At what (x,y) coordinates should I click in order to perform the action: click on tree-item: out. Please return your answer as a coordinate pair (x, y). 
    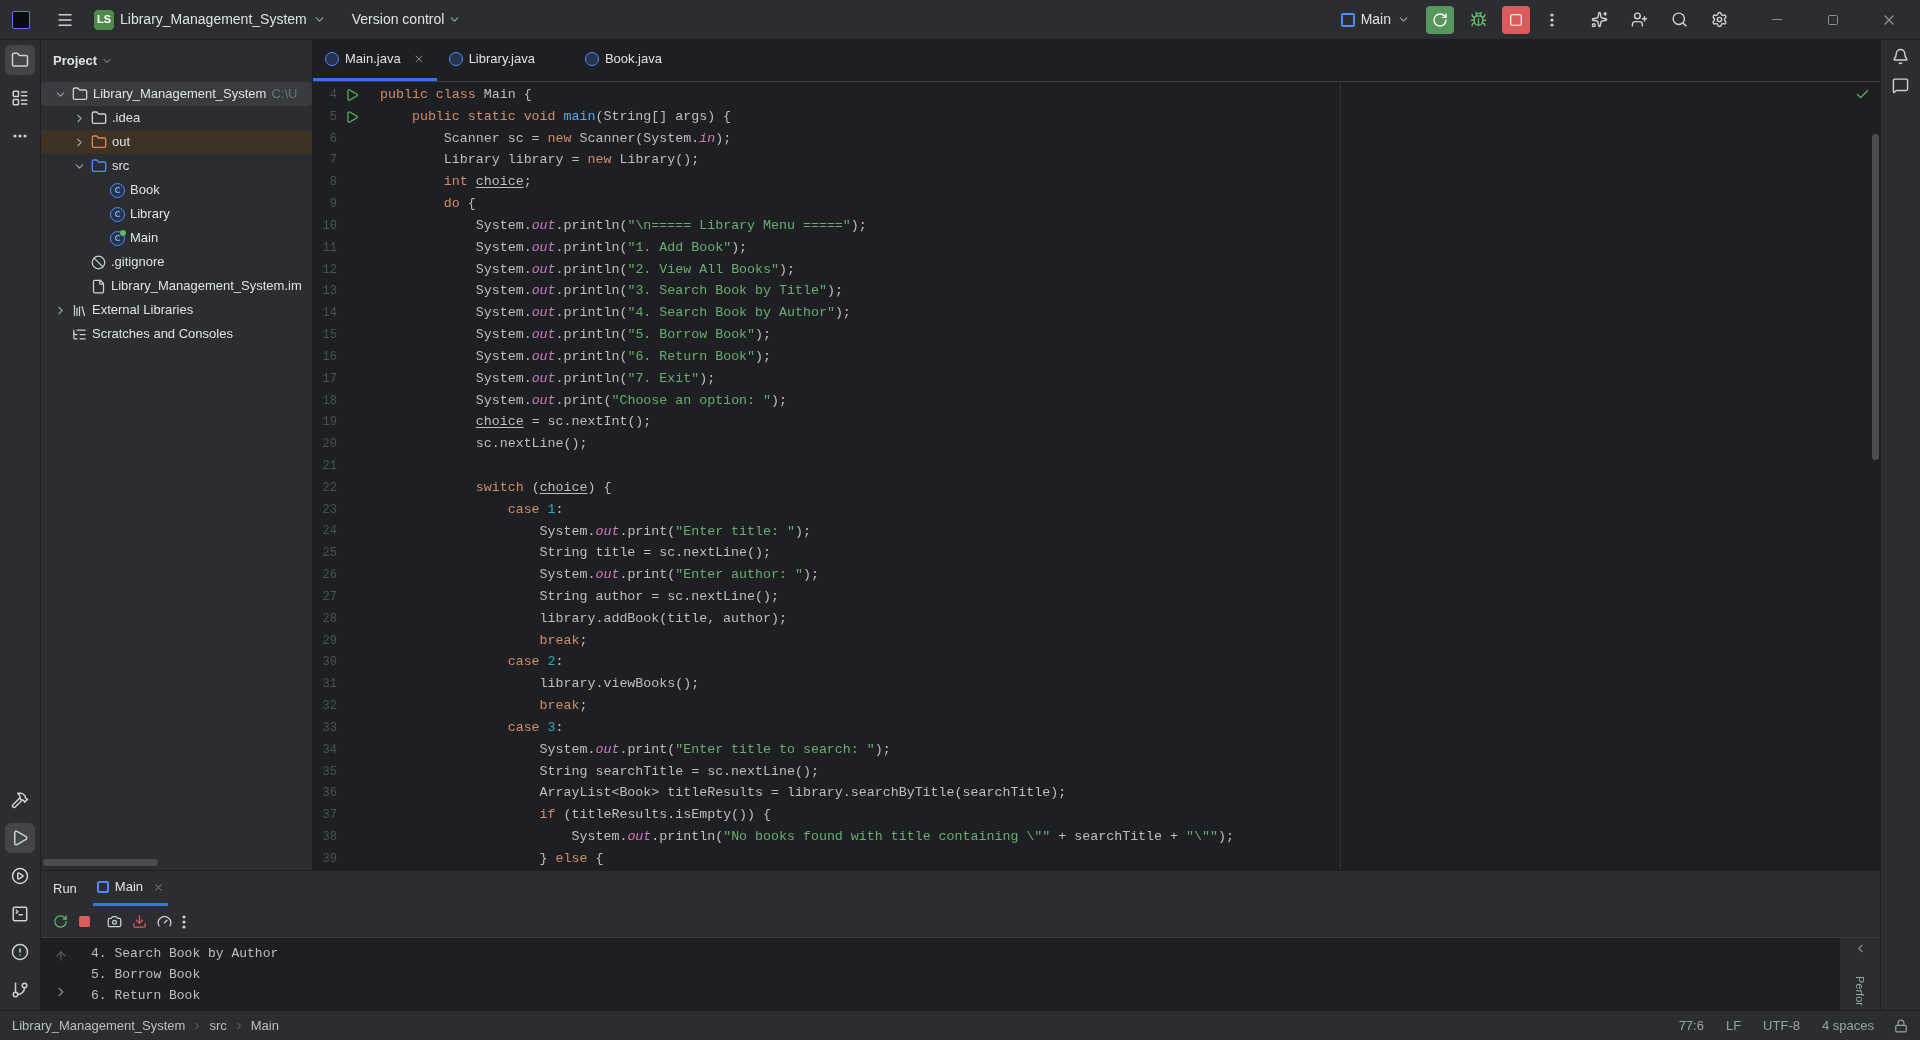
    Looking at the image, I should click on (176, 142).